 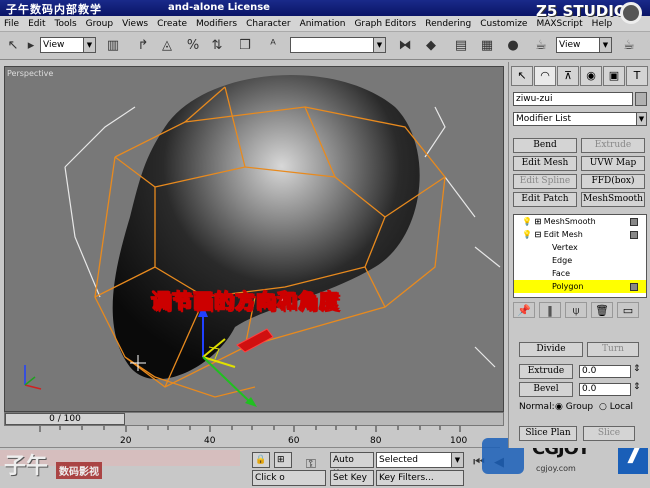 What do you see at coordinates (261, 460) in the screenshot?
I see `lock-selection-icon: 🔒` at bounding box center [261, 460].